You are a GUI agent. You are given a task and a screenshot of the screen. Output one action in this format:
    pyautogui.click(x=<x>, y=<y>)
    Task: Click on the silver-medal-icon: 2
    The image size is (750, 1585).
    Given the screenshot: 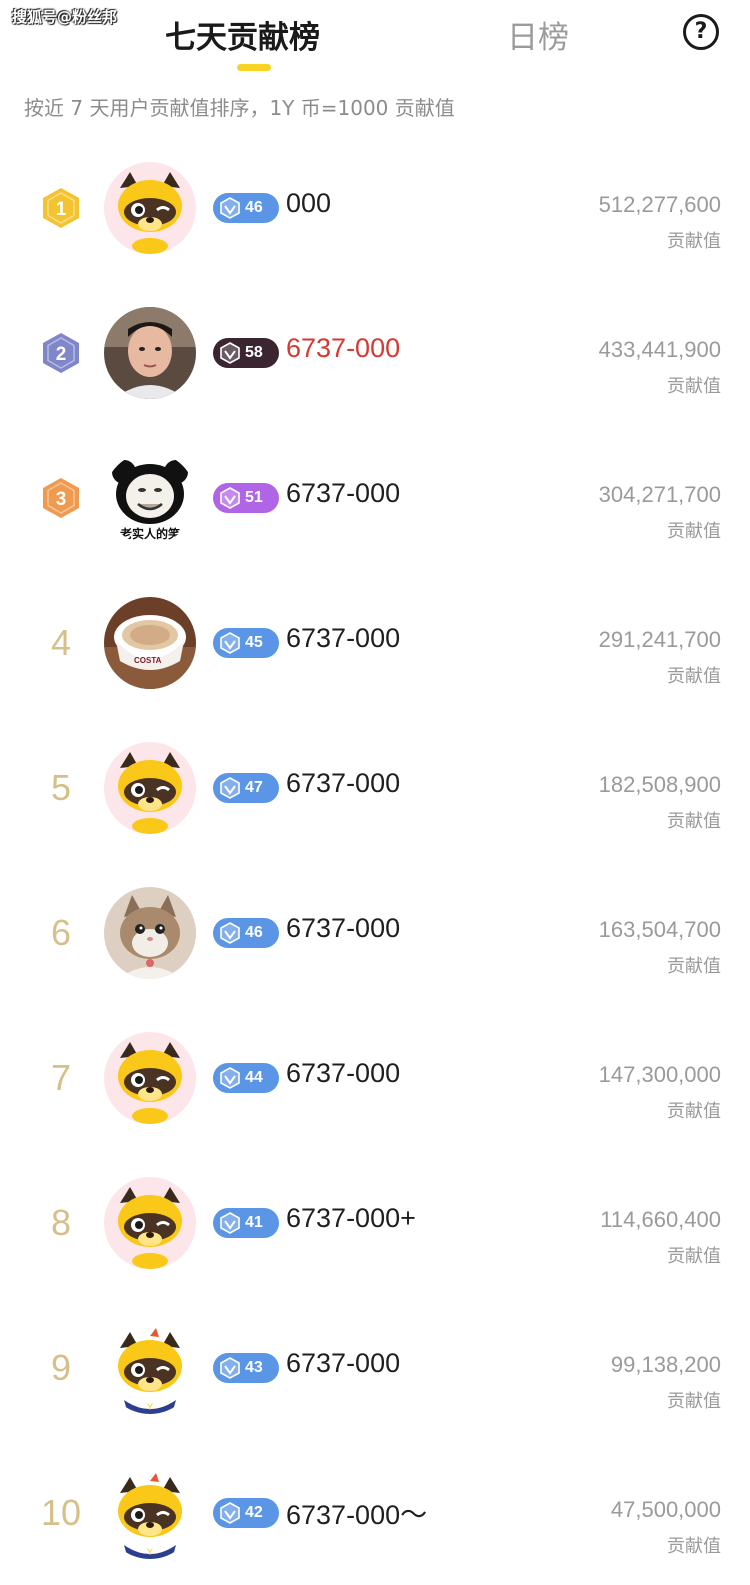 What is the action you would take?
    pyautogui.click(x=61, y=353)
    